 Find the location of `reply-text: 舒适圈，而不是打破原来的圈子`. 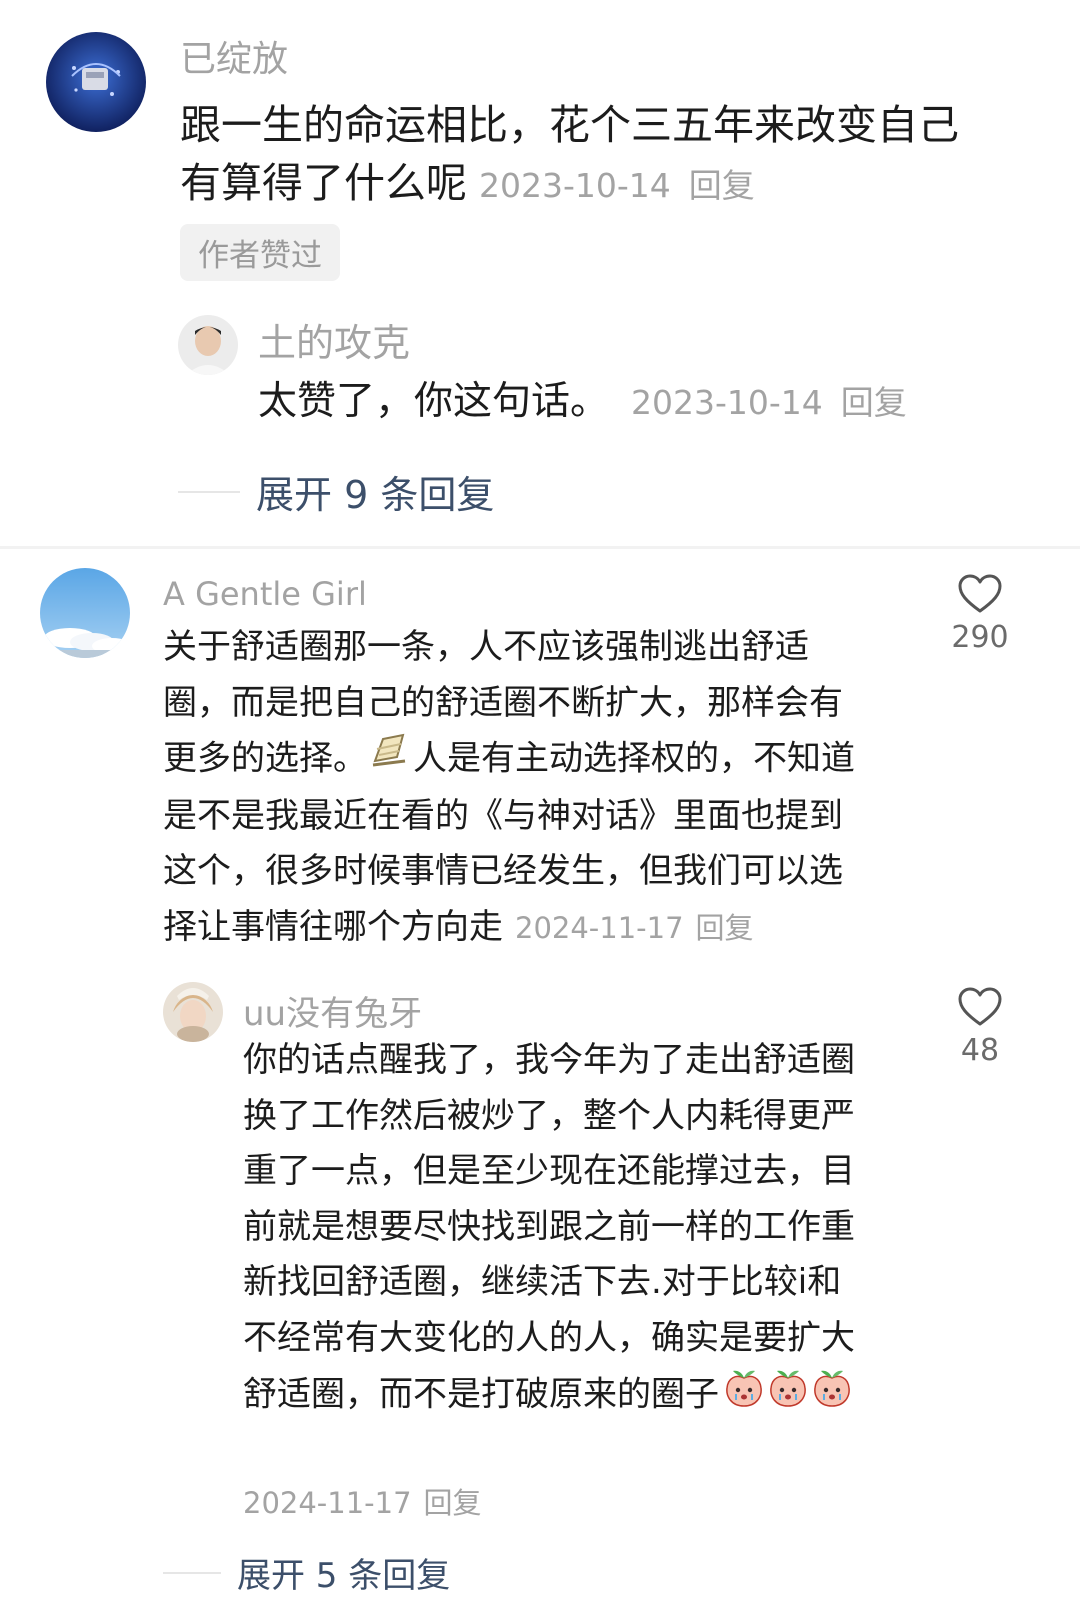

reply-text: 舒适圈，而不是打破原来的圈子 is located at coordinates (481, 1394).